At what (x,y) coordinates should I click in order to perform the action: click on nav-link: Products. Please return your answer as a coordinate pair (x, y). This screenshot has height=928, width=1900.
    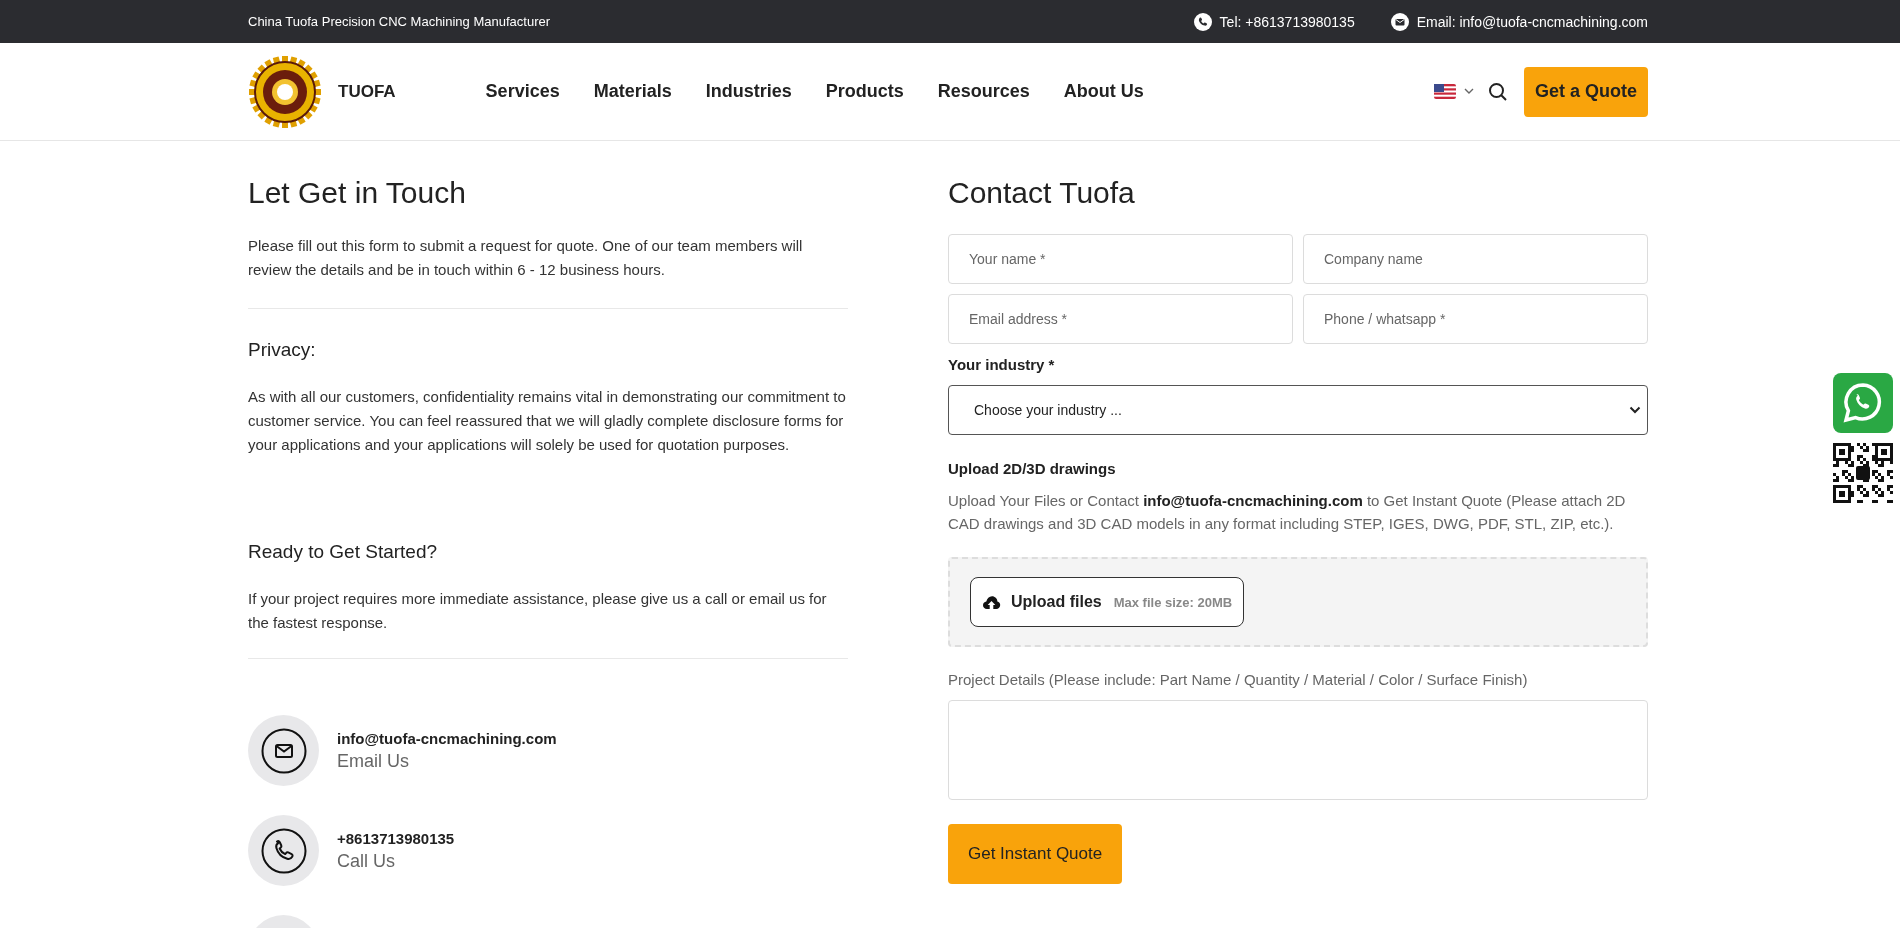
    Looking at the image, I should click on (864, 91).